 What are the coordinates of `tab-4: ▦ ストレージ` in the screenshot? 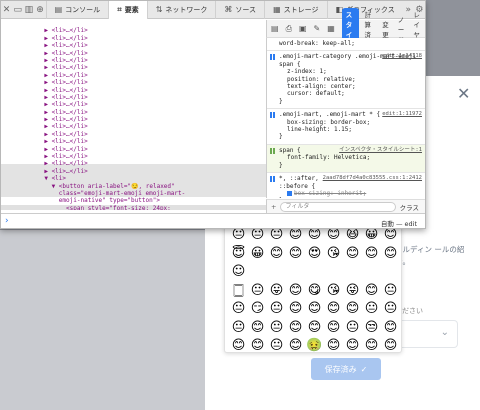 It's located at (295, 10).